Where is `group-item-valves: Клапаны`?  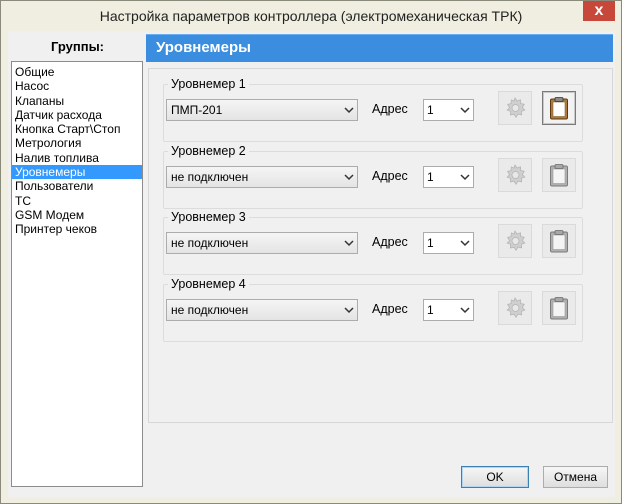 group-item-valves: Клапаны is located at coordinates (77, 101).